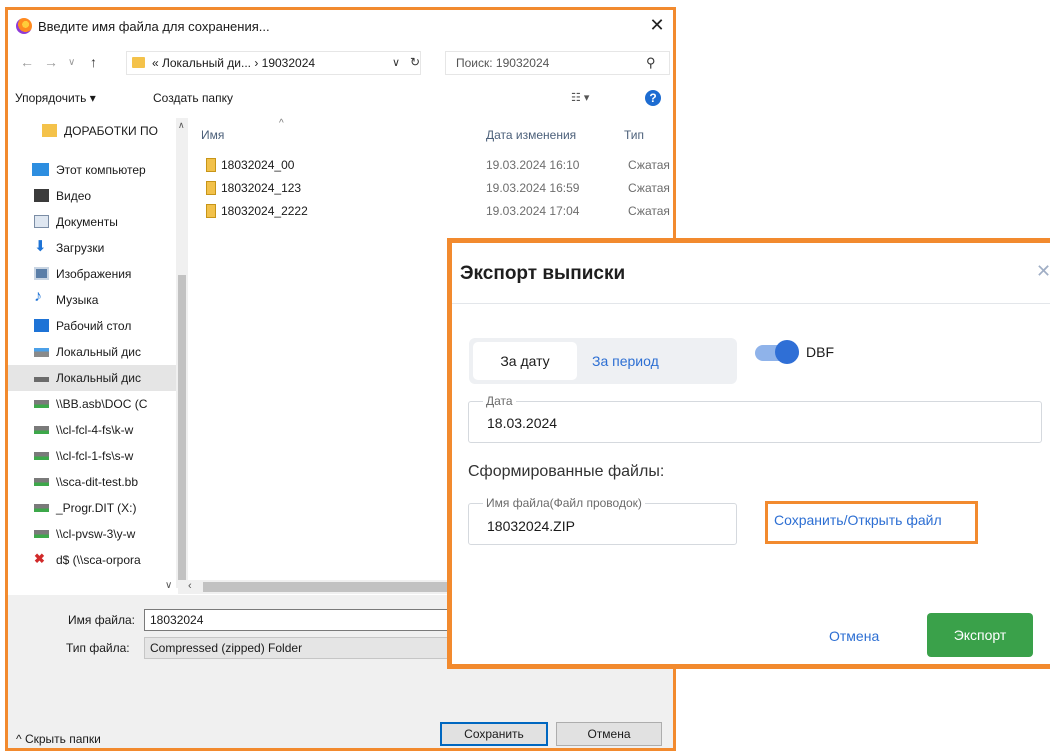 Image resolution: width=1050 pixels, height=756 pixels. I want to click on nav-item-network: _Progr.DIT (X:), so click(93, 508).